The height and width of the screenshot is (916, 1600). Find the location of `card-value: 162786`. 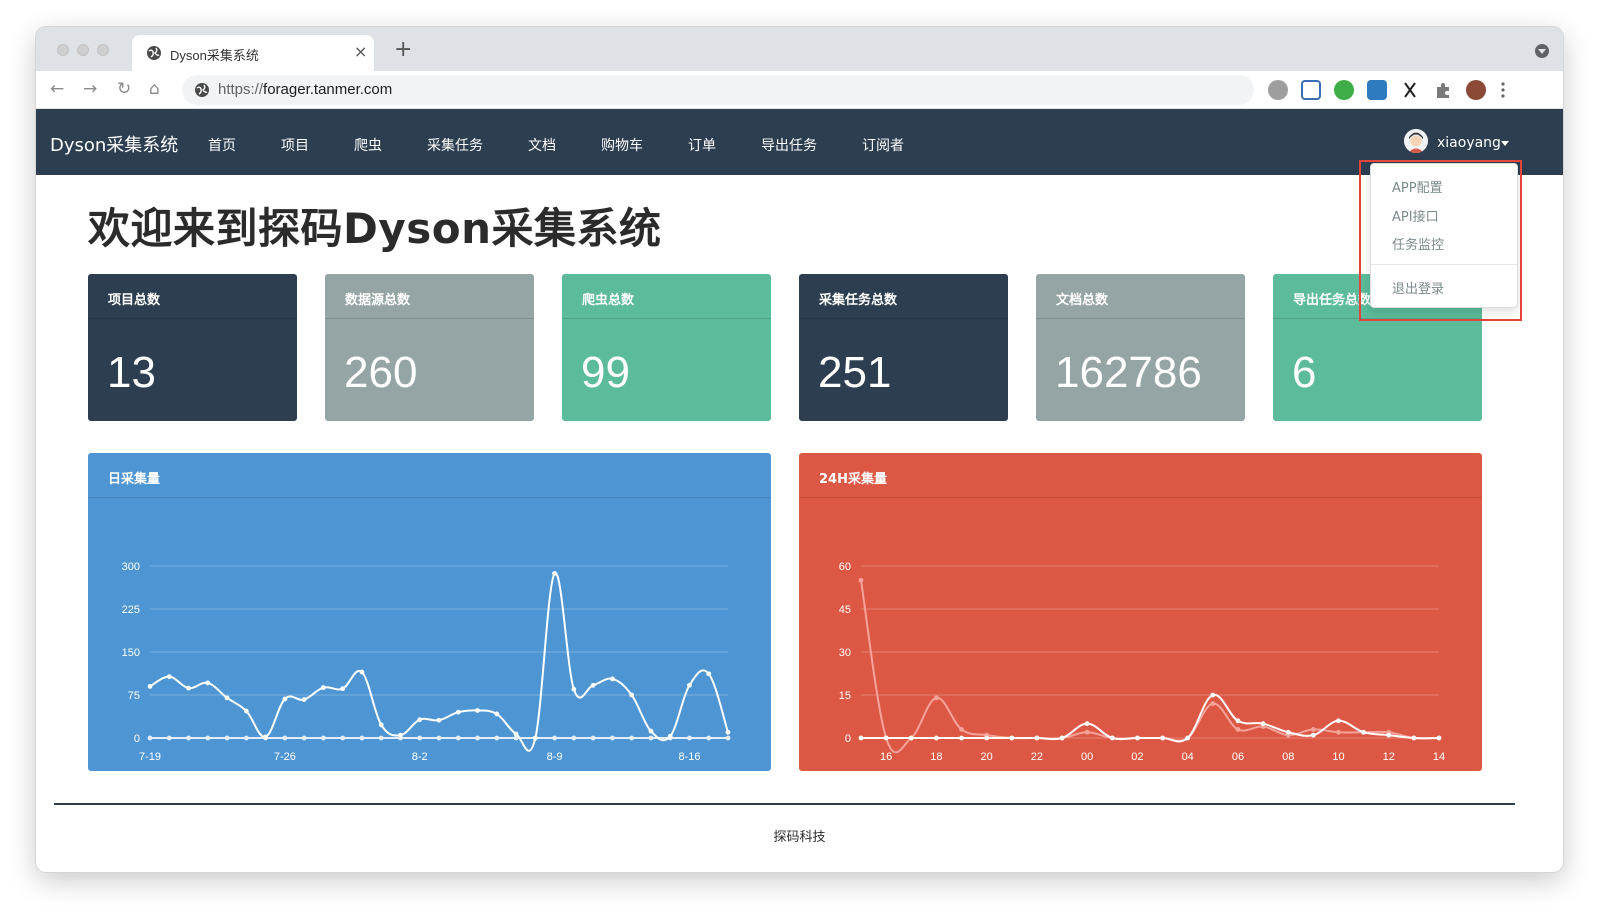

card-value: 162786 is located at coordinates (1128, 372).